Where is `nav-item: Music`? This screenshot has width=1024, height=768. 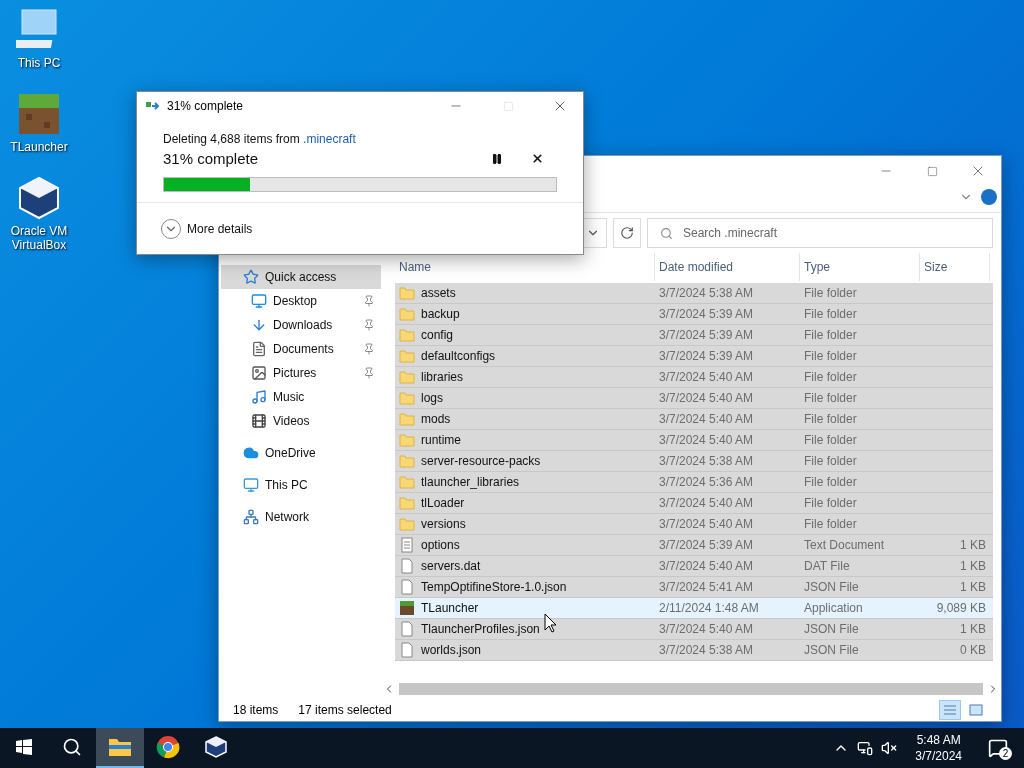
nav-item: Music is located at coordinates (301, 397).